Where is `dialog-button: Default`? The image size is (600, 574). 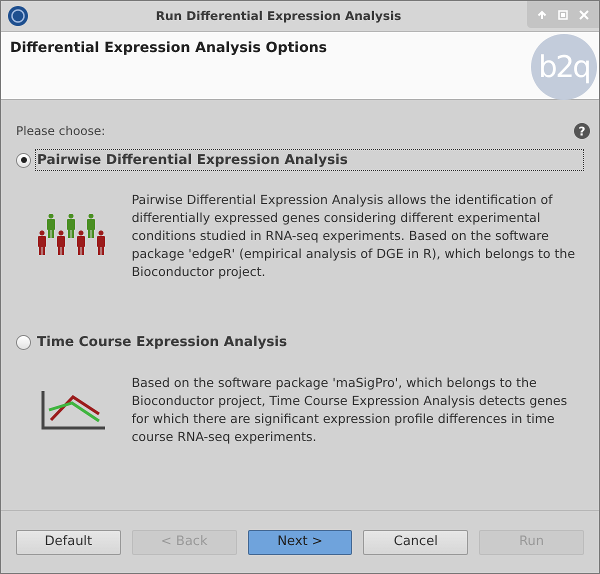
dialog-button: Default is located at coordinates (68, 542).